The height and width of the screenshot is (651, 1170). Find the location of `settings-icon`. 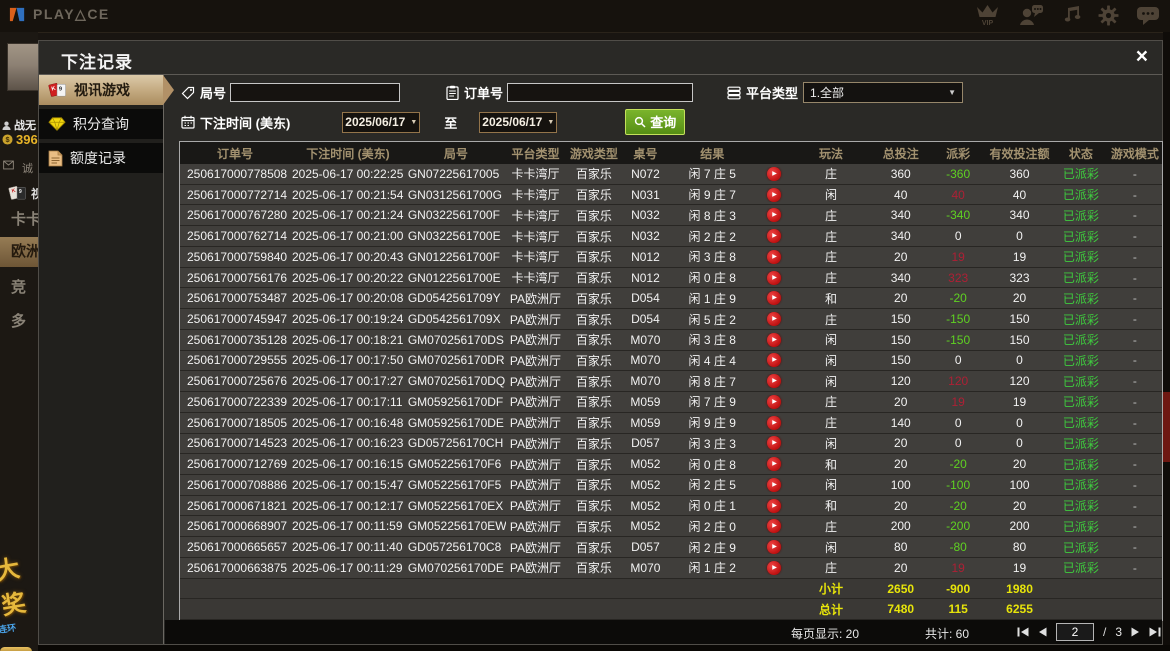

settings-icon is located at coordinates (1108, 15).